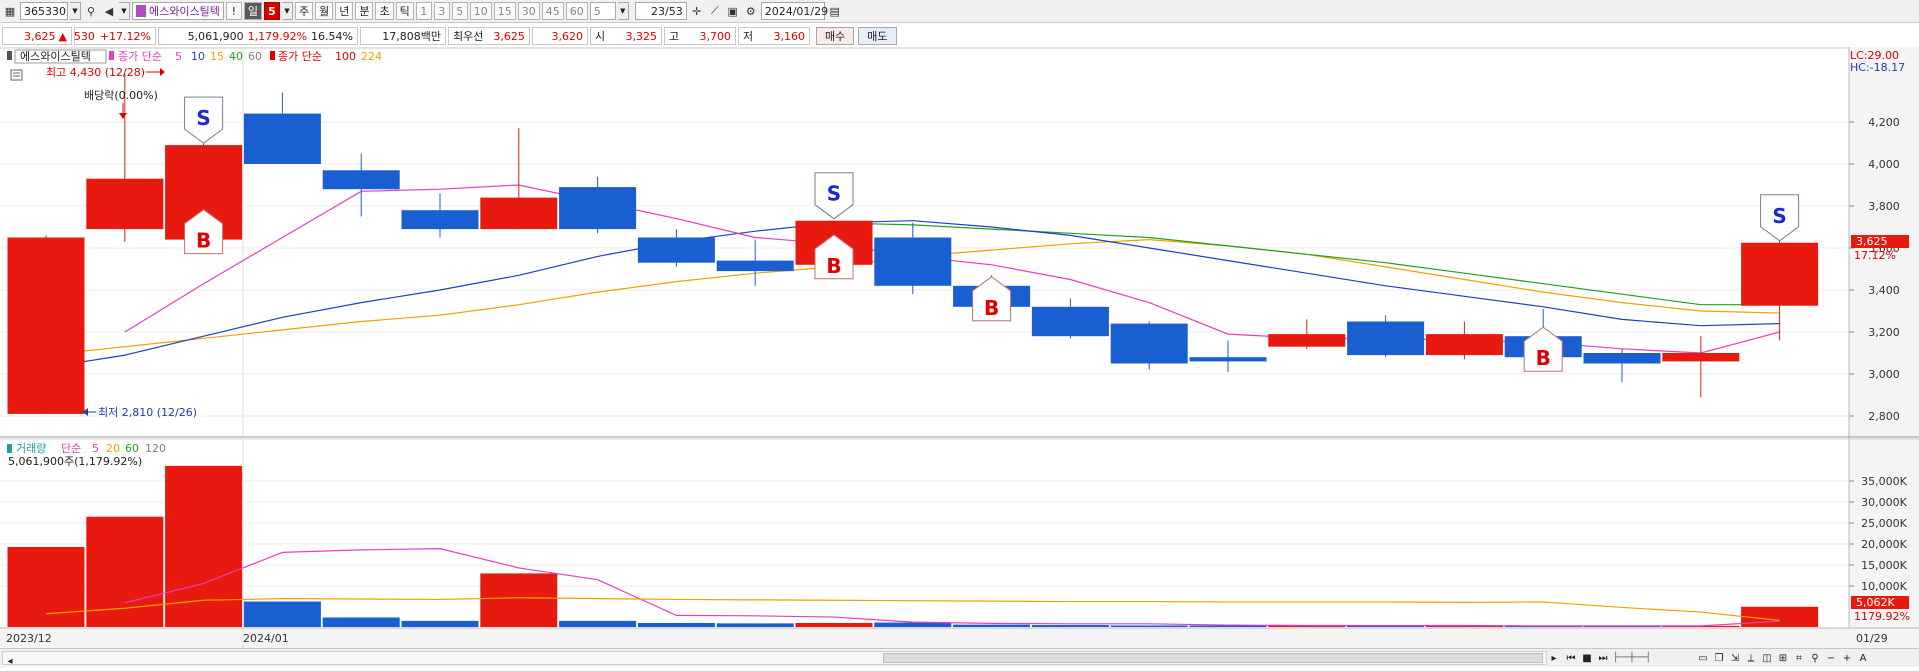  Describe the element at coordinates (1735, 658) in the screenshot. I see `export-icon: ⇲` at that location.